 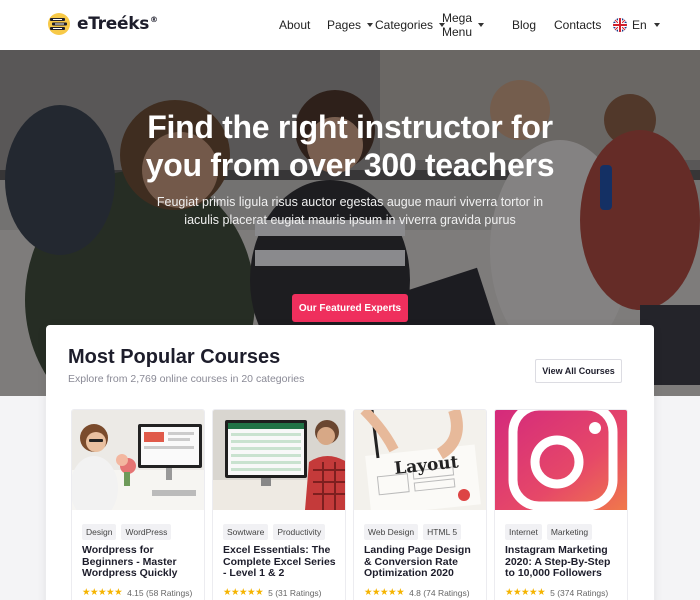 What do you see at coordinates (561, 460) in the screenshot?
I see `course-image-instagram` at bounding box center [561, 460].